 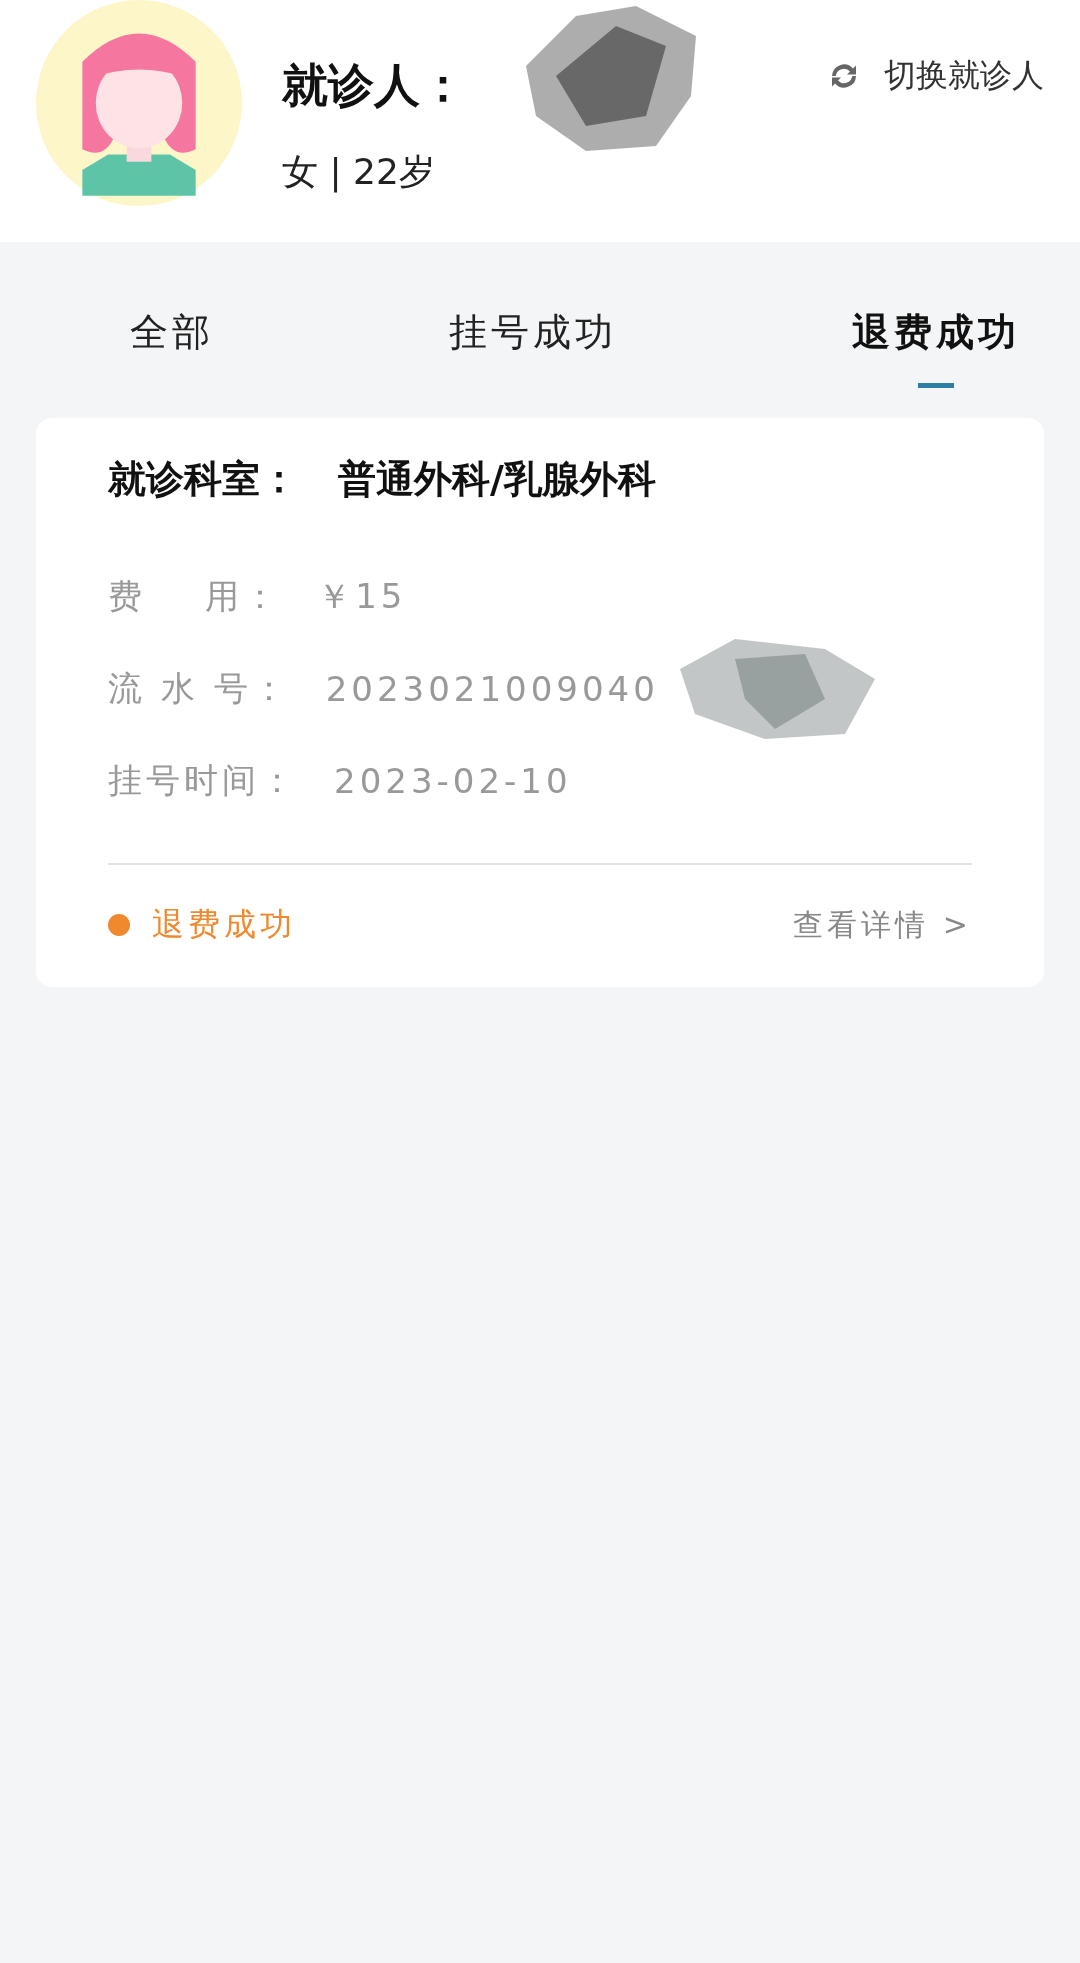 What do you see at coordinates (362, 596) in the screenshot?
I see `field-value: ￥15` at bounding box center [362, 596].